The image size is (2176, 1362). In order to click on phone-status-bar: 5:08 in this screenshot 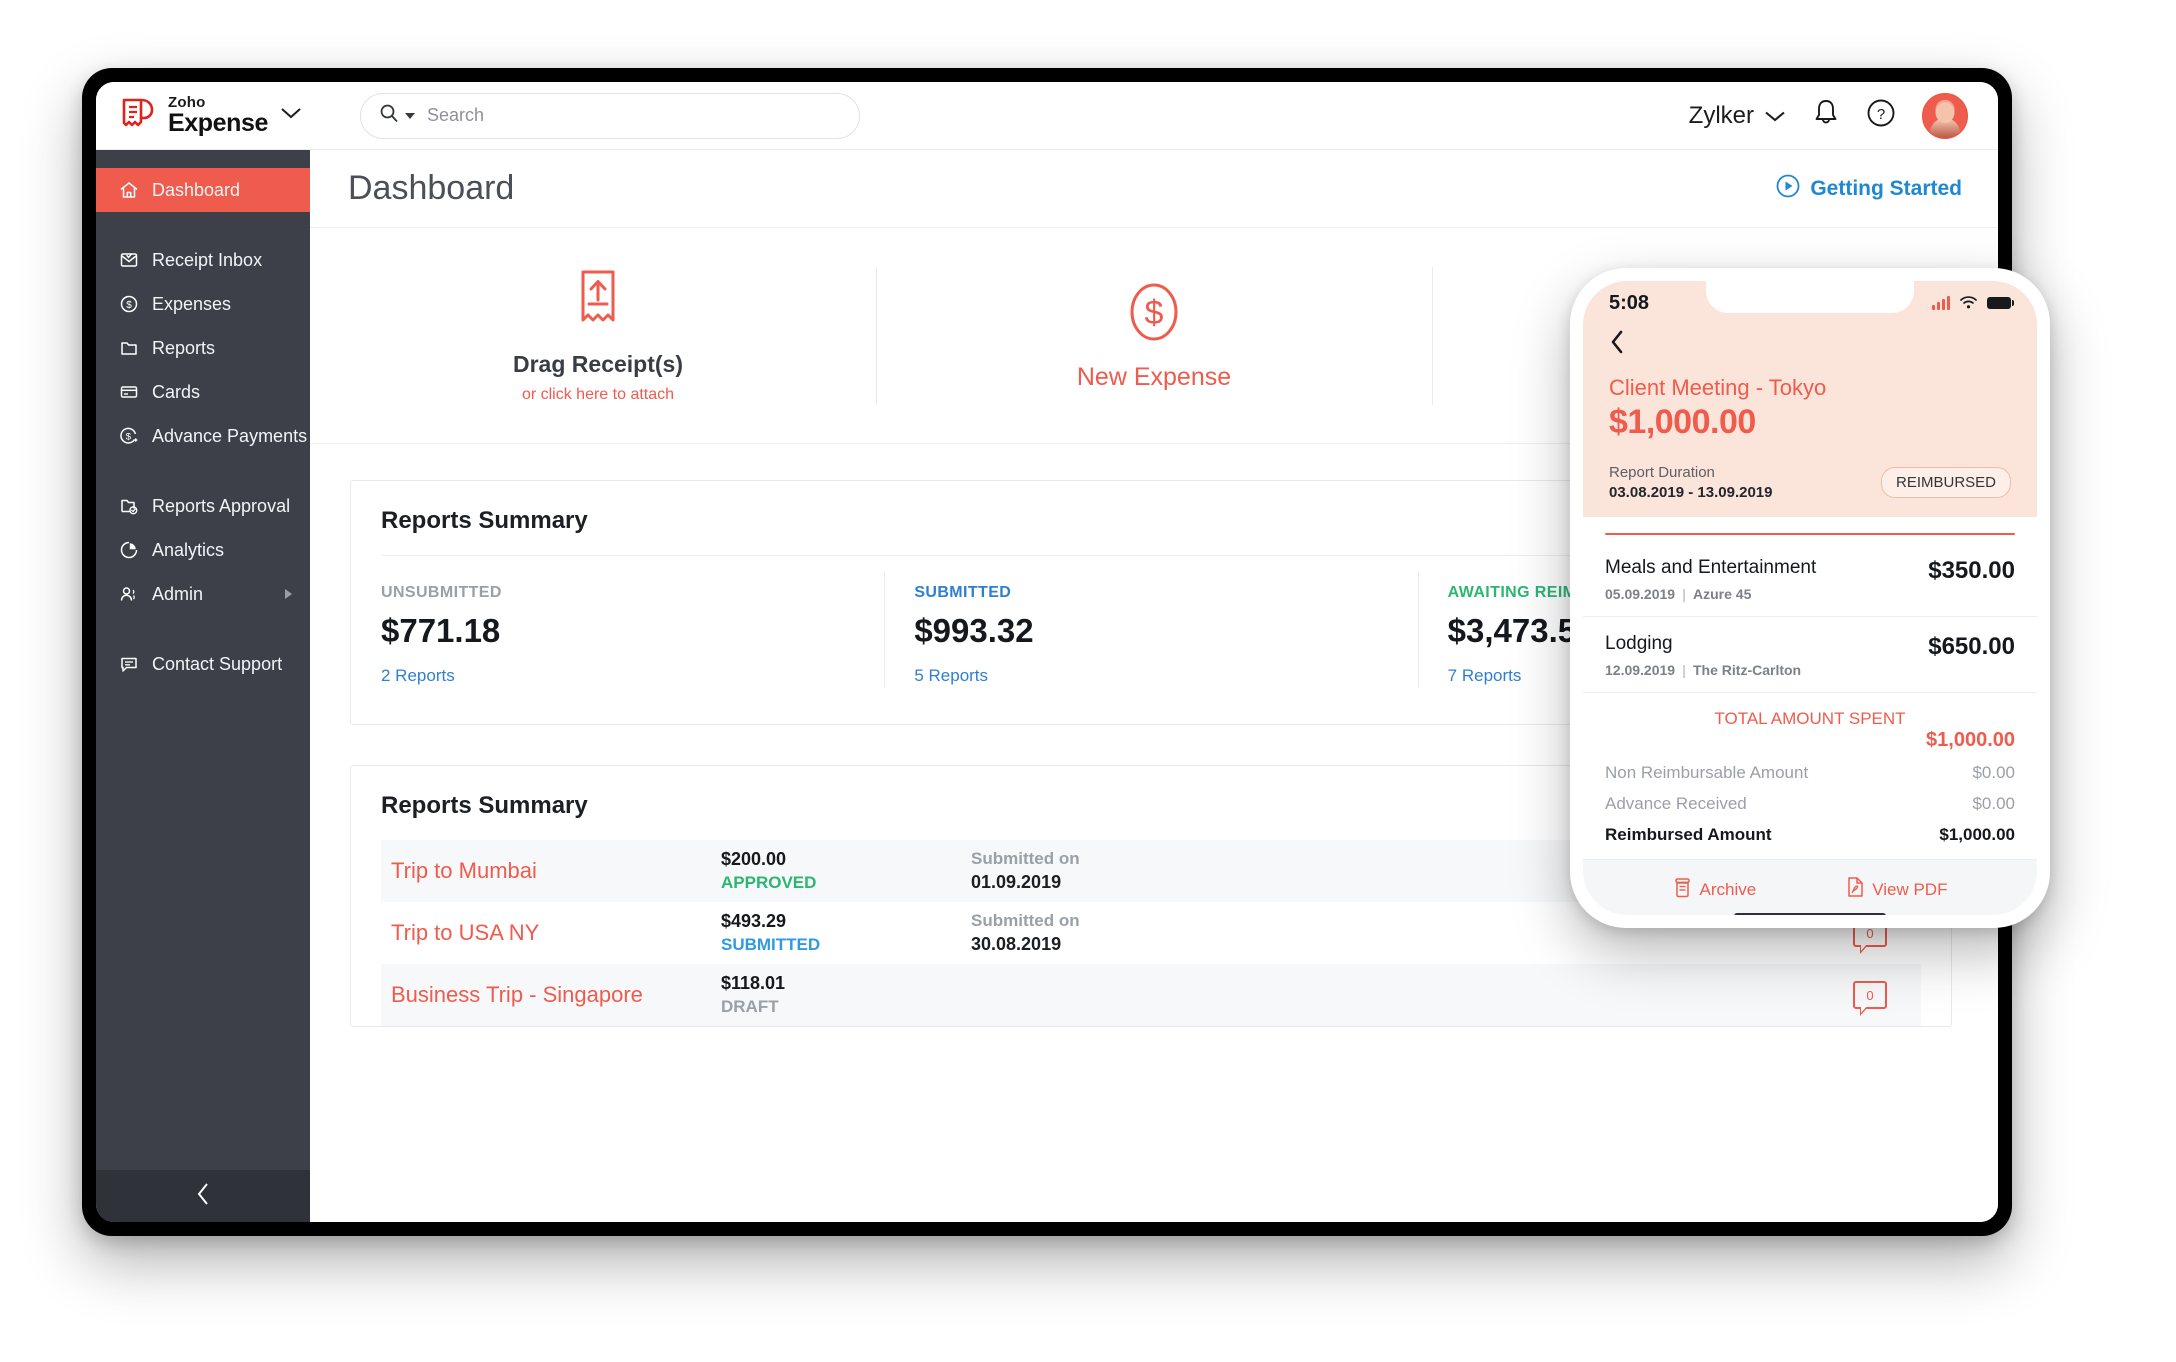, I will do `click(1811, 303)`.